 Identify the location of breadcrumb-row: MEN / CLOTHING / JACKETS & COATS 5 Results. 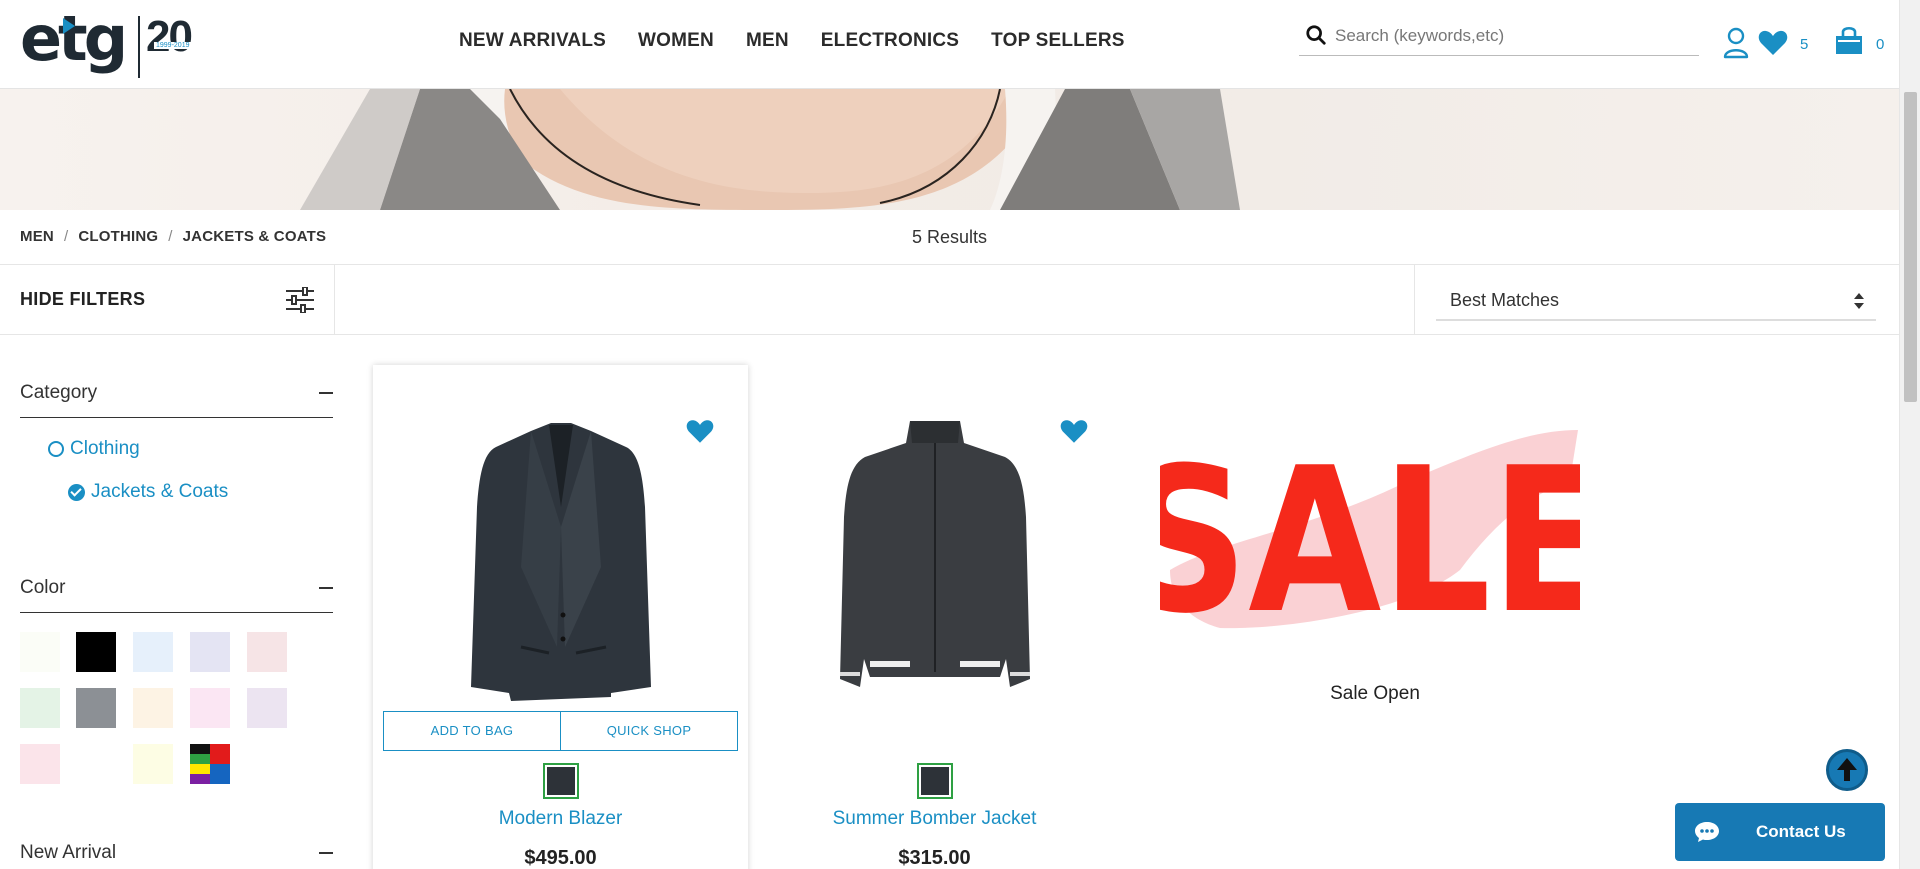
(949, 237).